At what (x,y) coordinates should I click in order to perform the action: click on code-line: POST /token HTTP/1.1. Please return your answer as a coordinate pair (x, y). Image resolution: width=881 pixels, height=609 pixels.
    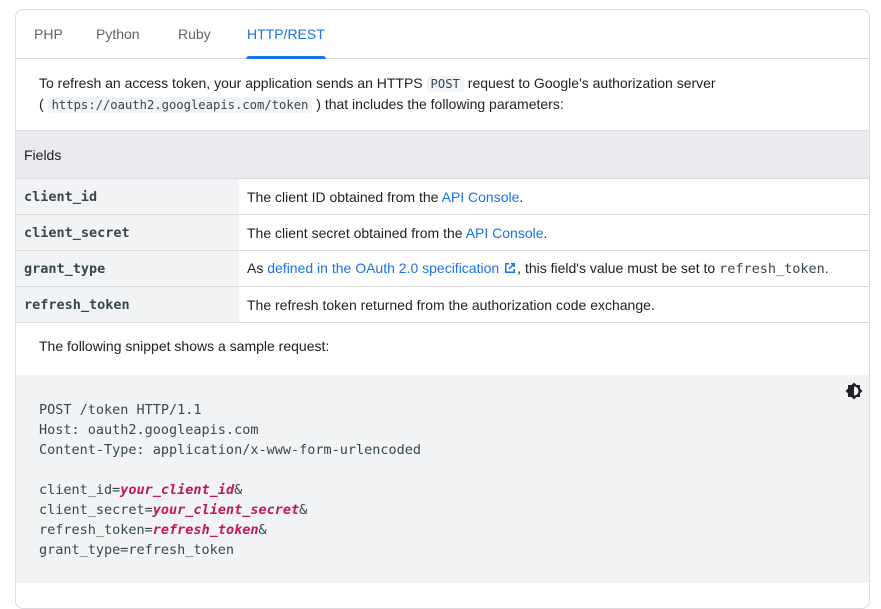
    Looking at the image, I should click on (120, 410).